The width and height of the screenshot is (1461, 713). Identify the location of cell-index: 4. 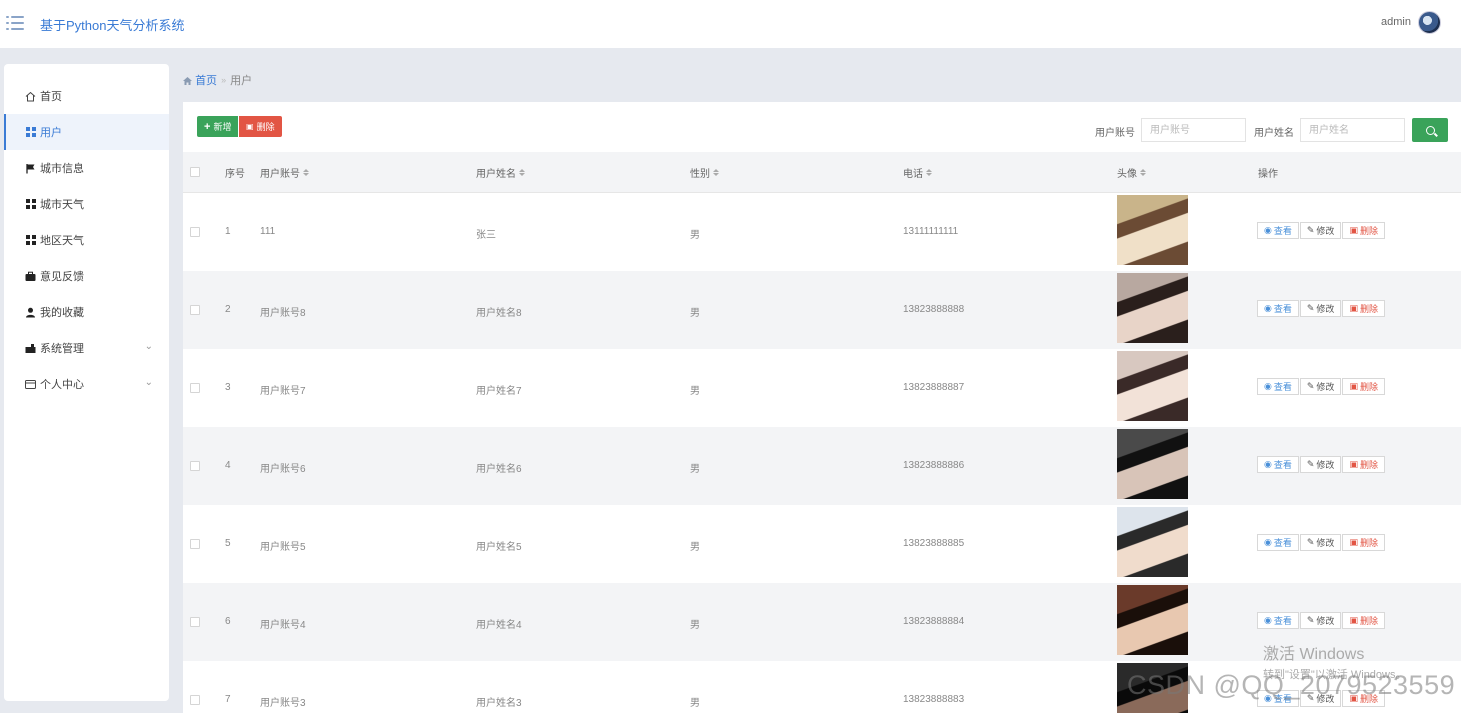
(228, 465).